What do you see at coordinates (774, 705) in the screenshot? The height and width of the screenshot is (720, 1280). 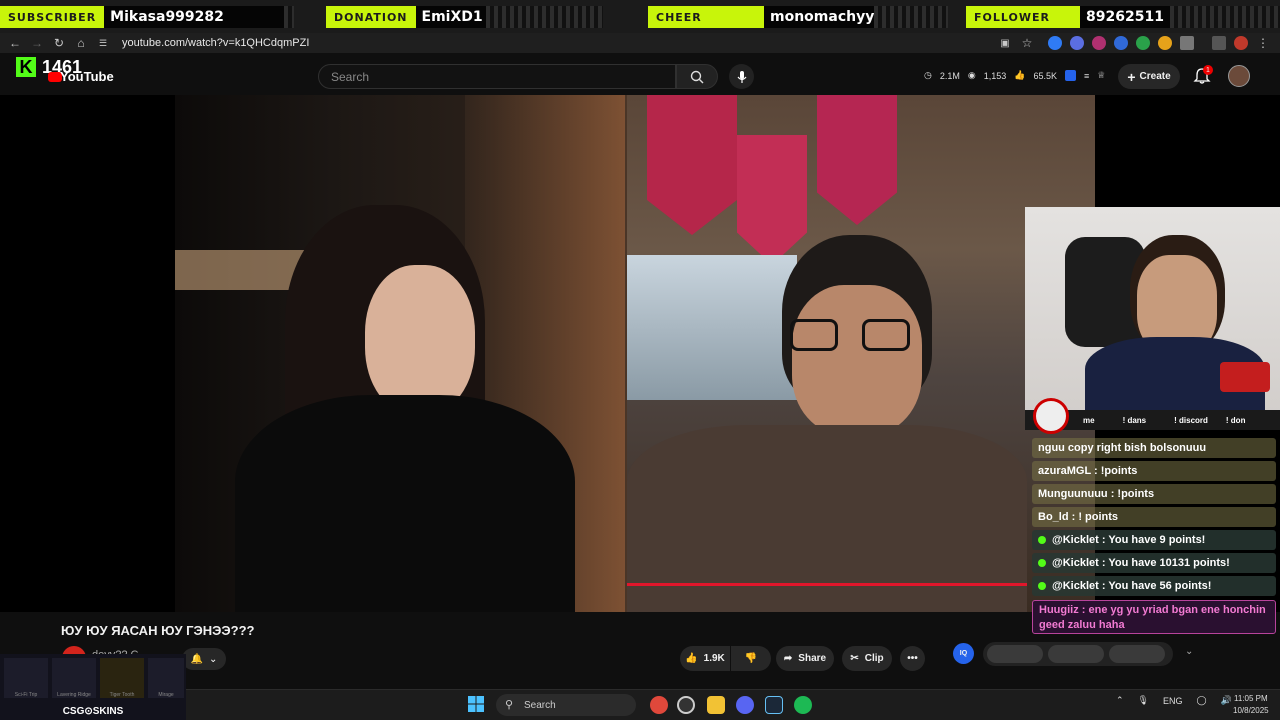 I see `steam-icon` at bounding box center [774, 705].